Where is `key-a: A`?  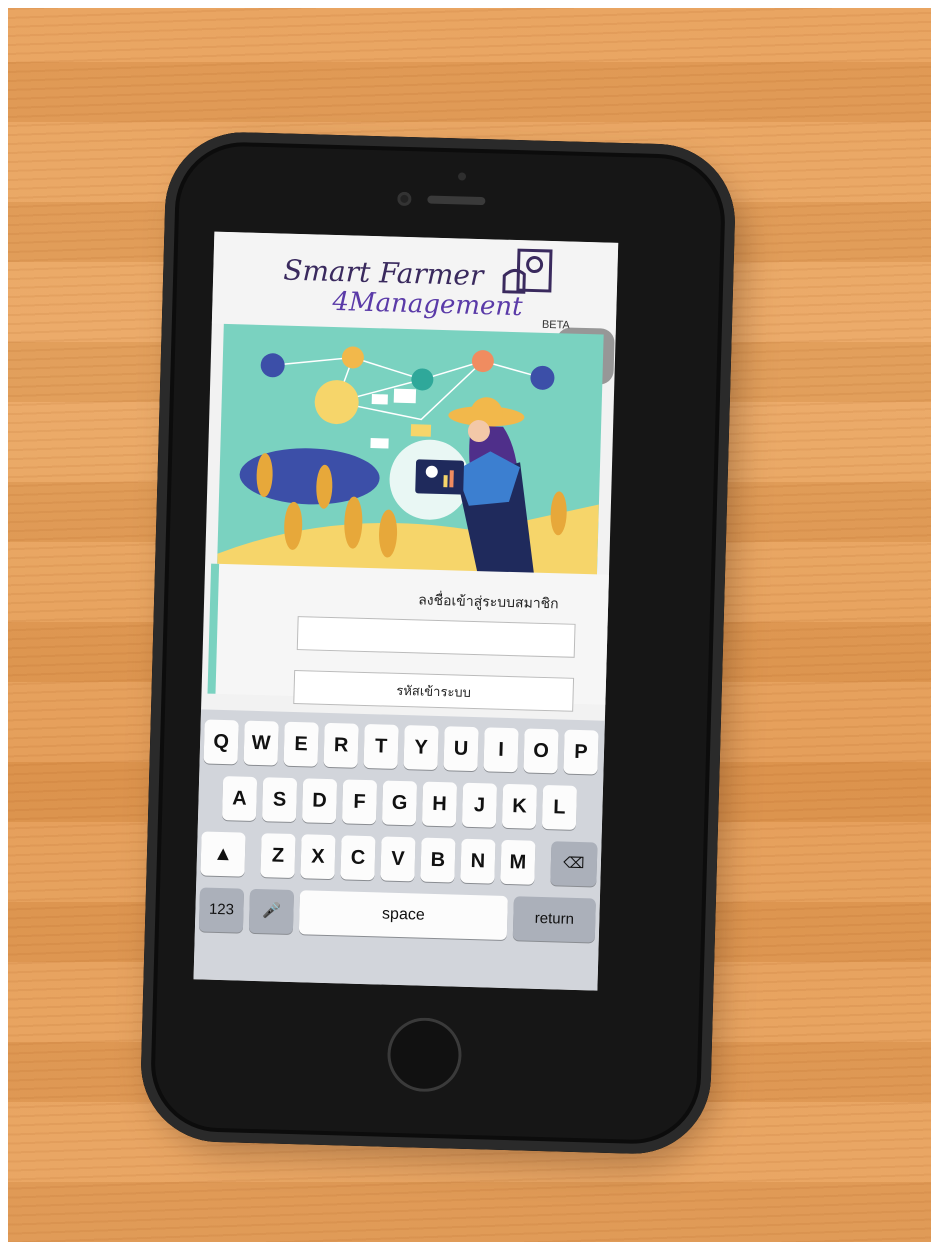 key-a: A is located at coordinates (239, 798).